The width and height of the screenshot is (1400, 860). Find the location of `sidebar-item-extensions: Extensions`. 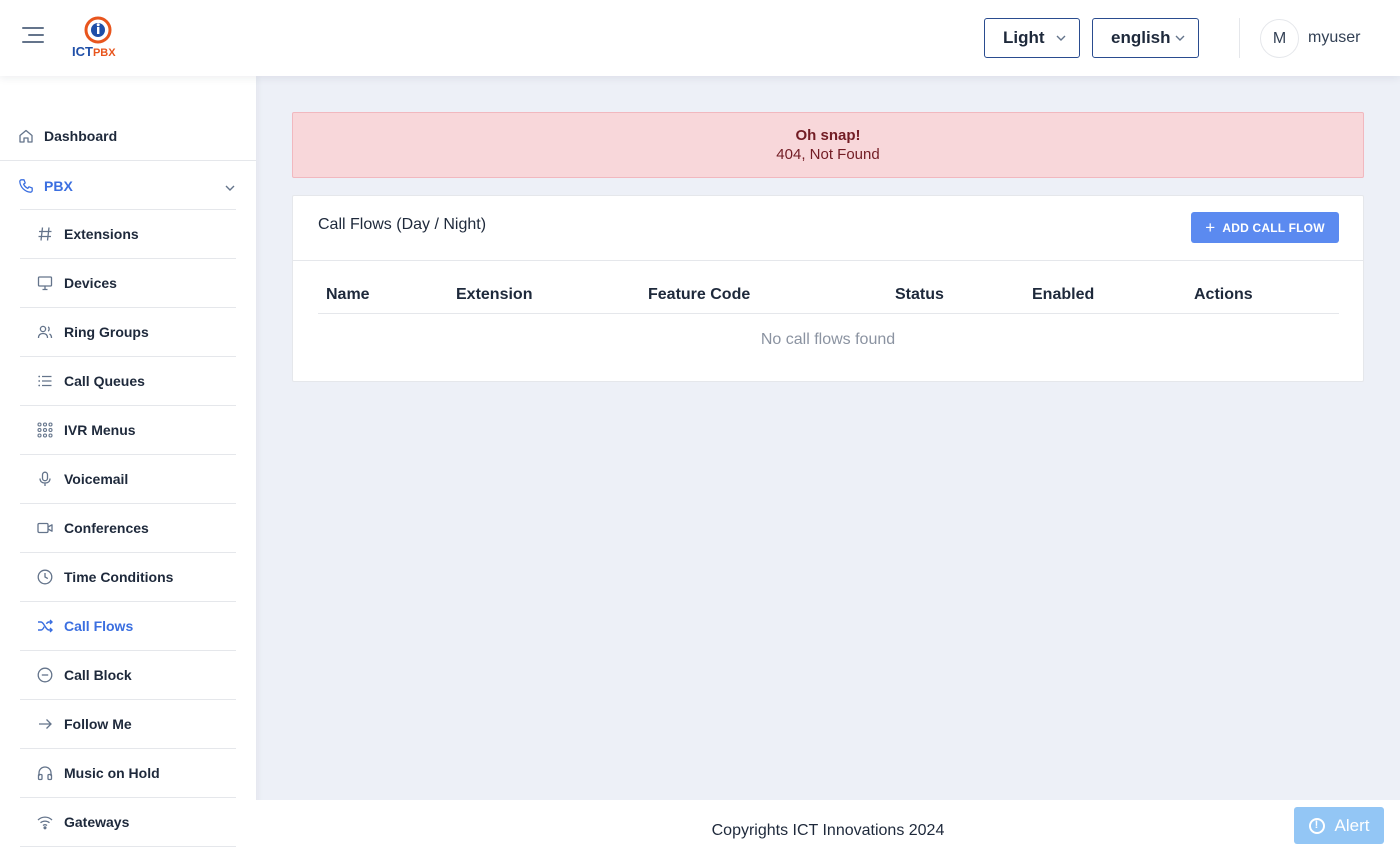

sidebar-item-extensions: Extensions is located at coordinates (128, 234).